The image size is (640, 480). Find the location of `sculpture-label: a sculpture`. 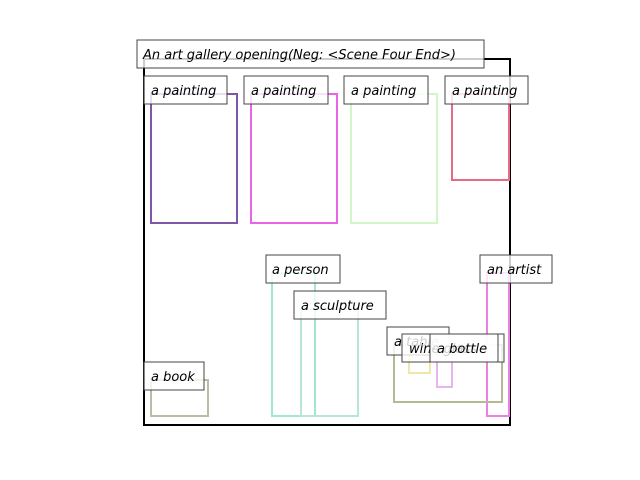

sculpture-label: a sculpture is located at coordinates (340, 305).